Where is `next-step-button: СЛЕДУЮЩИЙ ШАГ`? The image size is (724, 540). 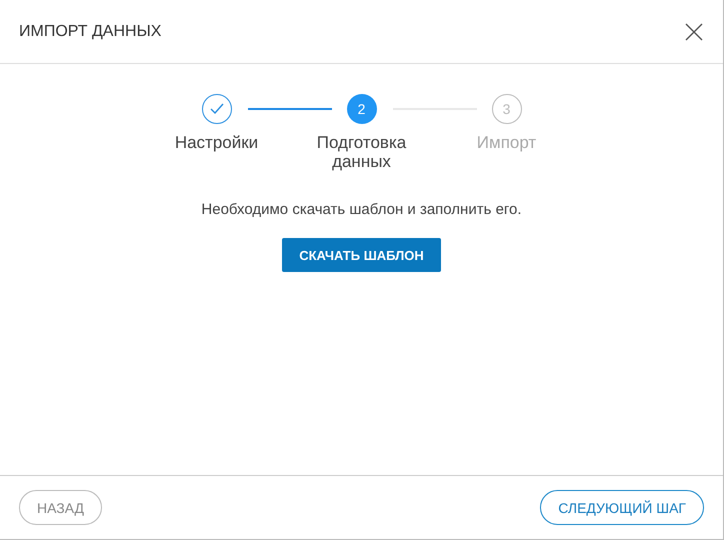
next-step-button: СЛЕДУЮЩИЙ ШАГ is located at coordinates (622, 507).